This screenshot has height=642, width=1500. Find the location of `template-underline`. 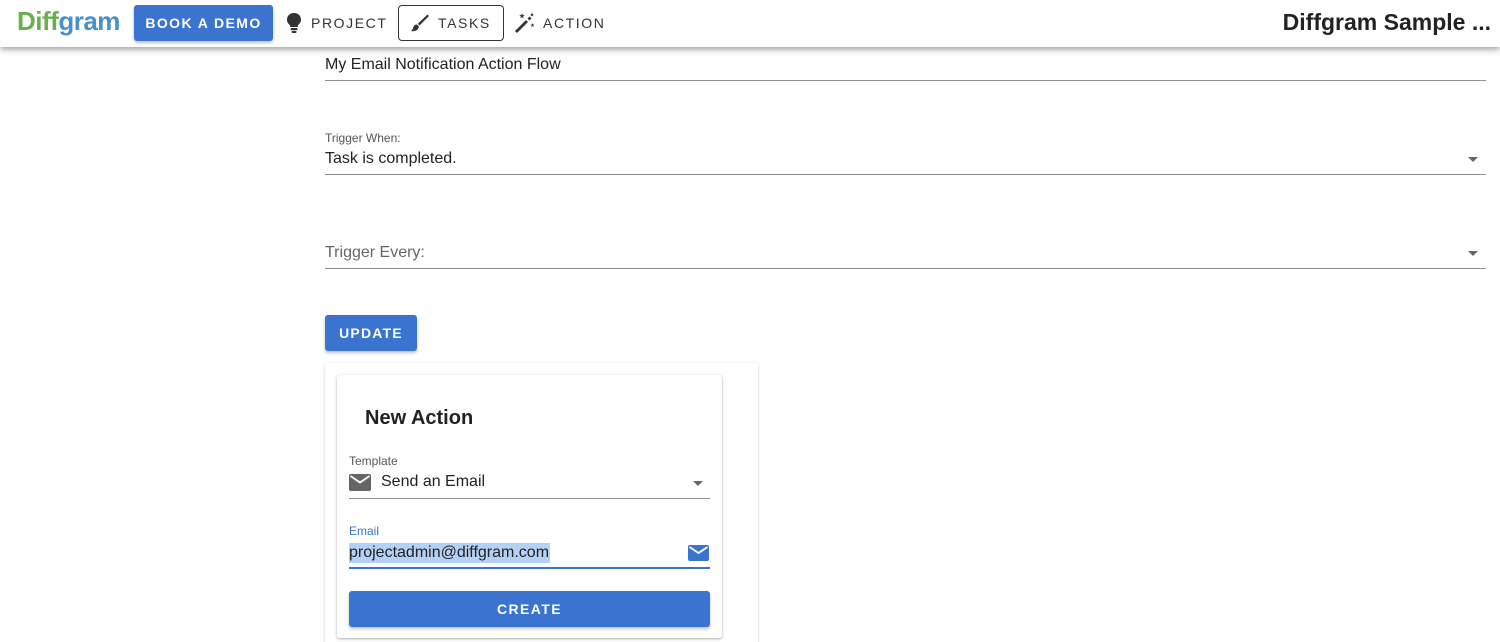

template-underline is located at coordinates (529, 498).